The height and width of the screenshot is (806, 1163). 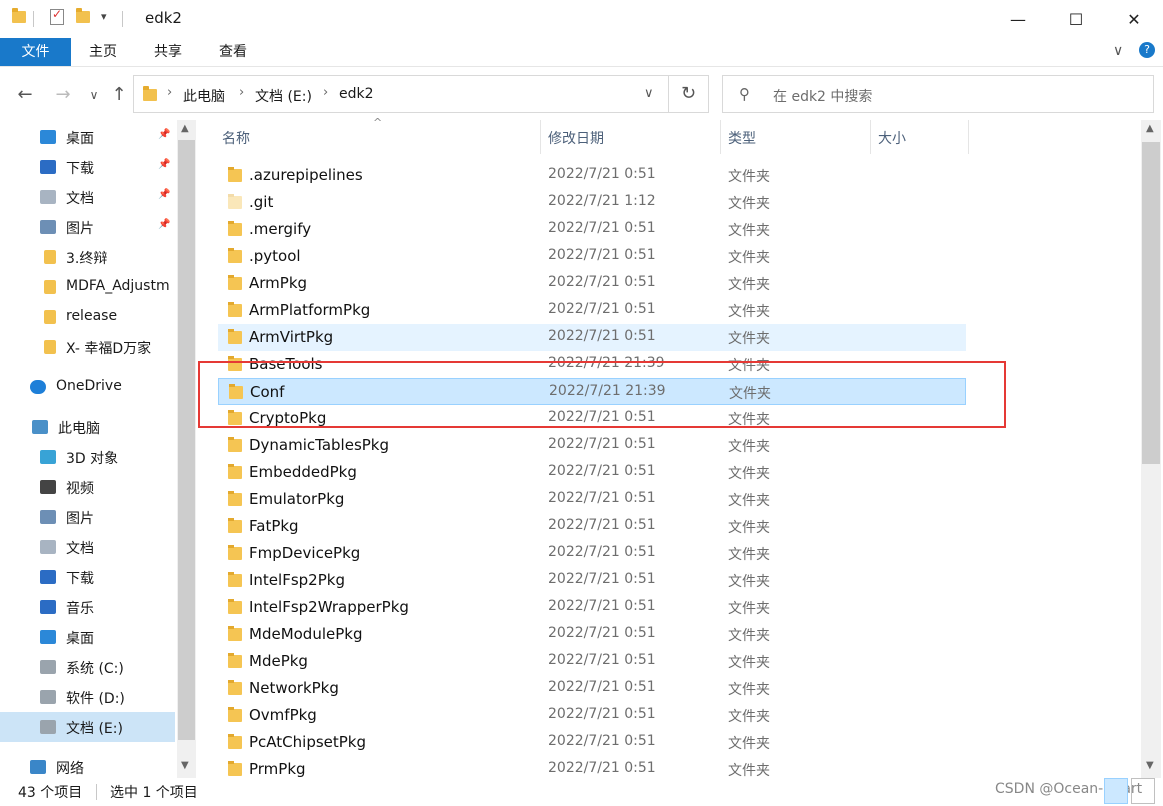 I want to click on file-list-scrollbar-thumb, so click(x=1151, y=303).